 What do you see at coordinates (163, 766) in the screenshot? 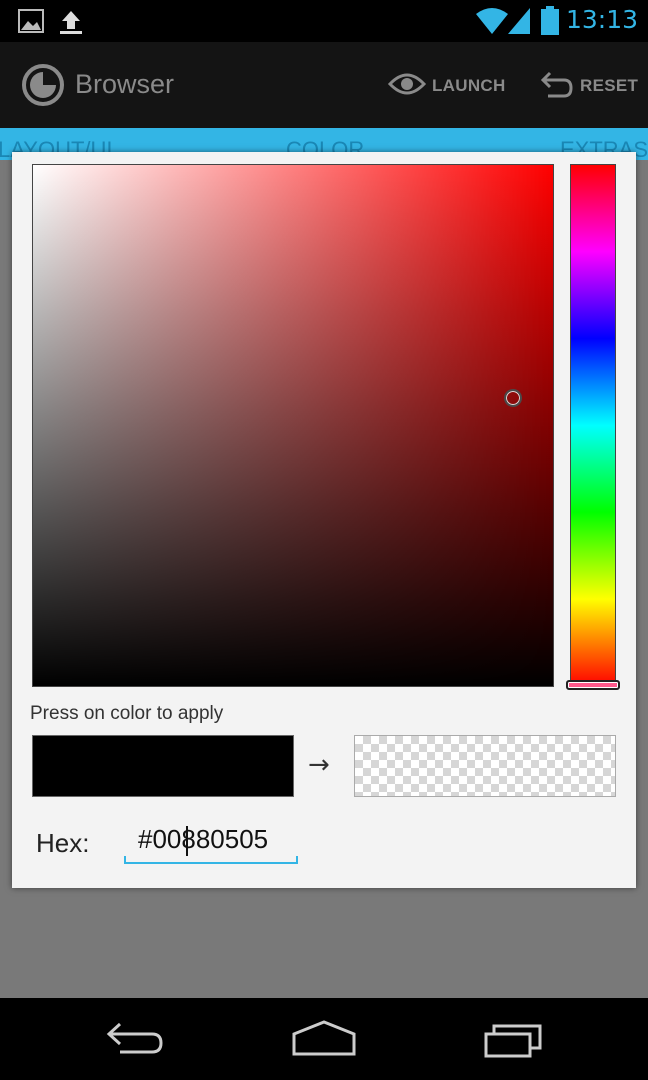
I see `old-color-swatch` at bounding box center [163, 766].